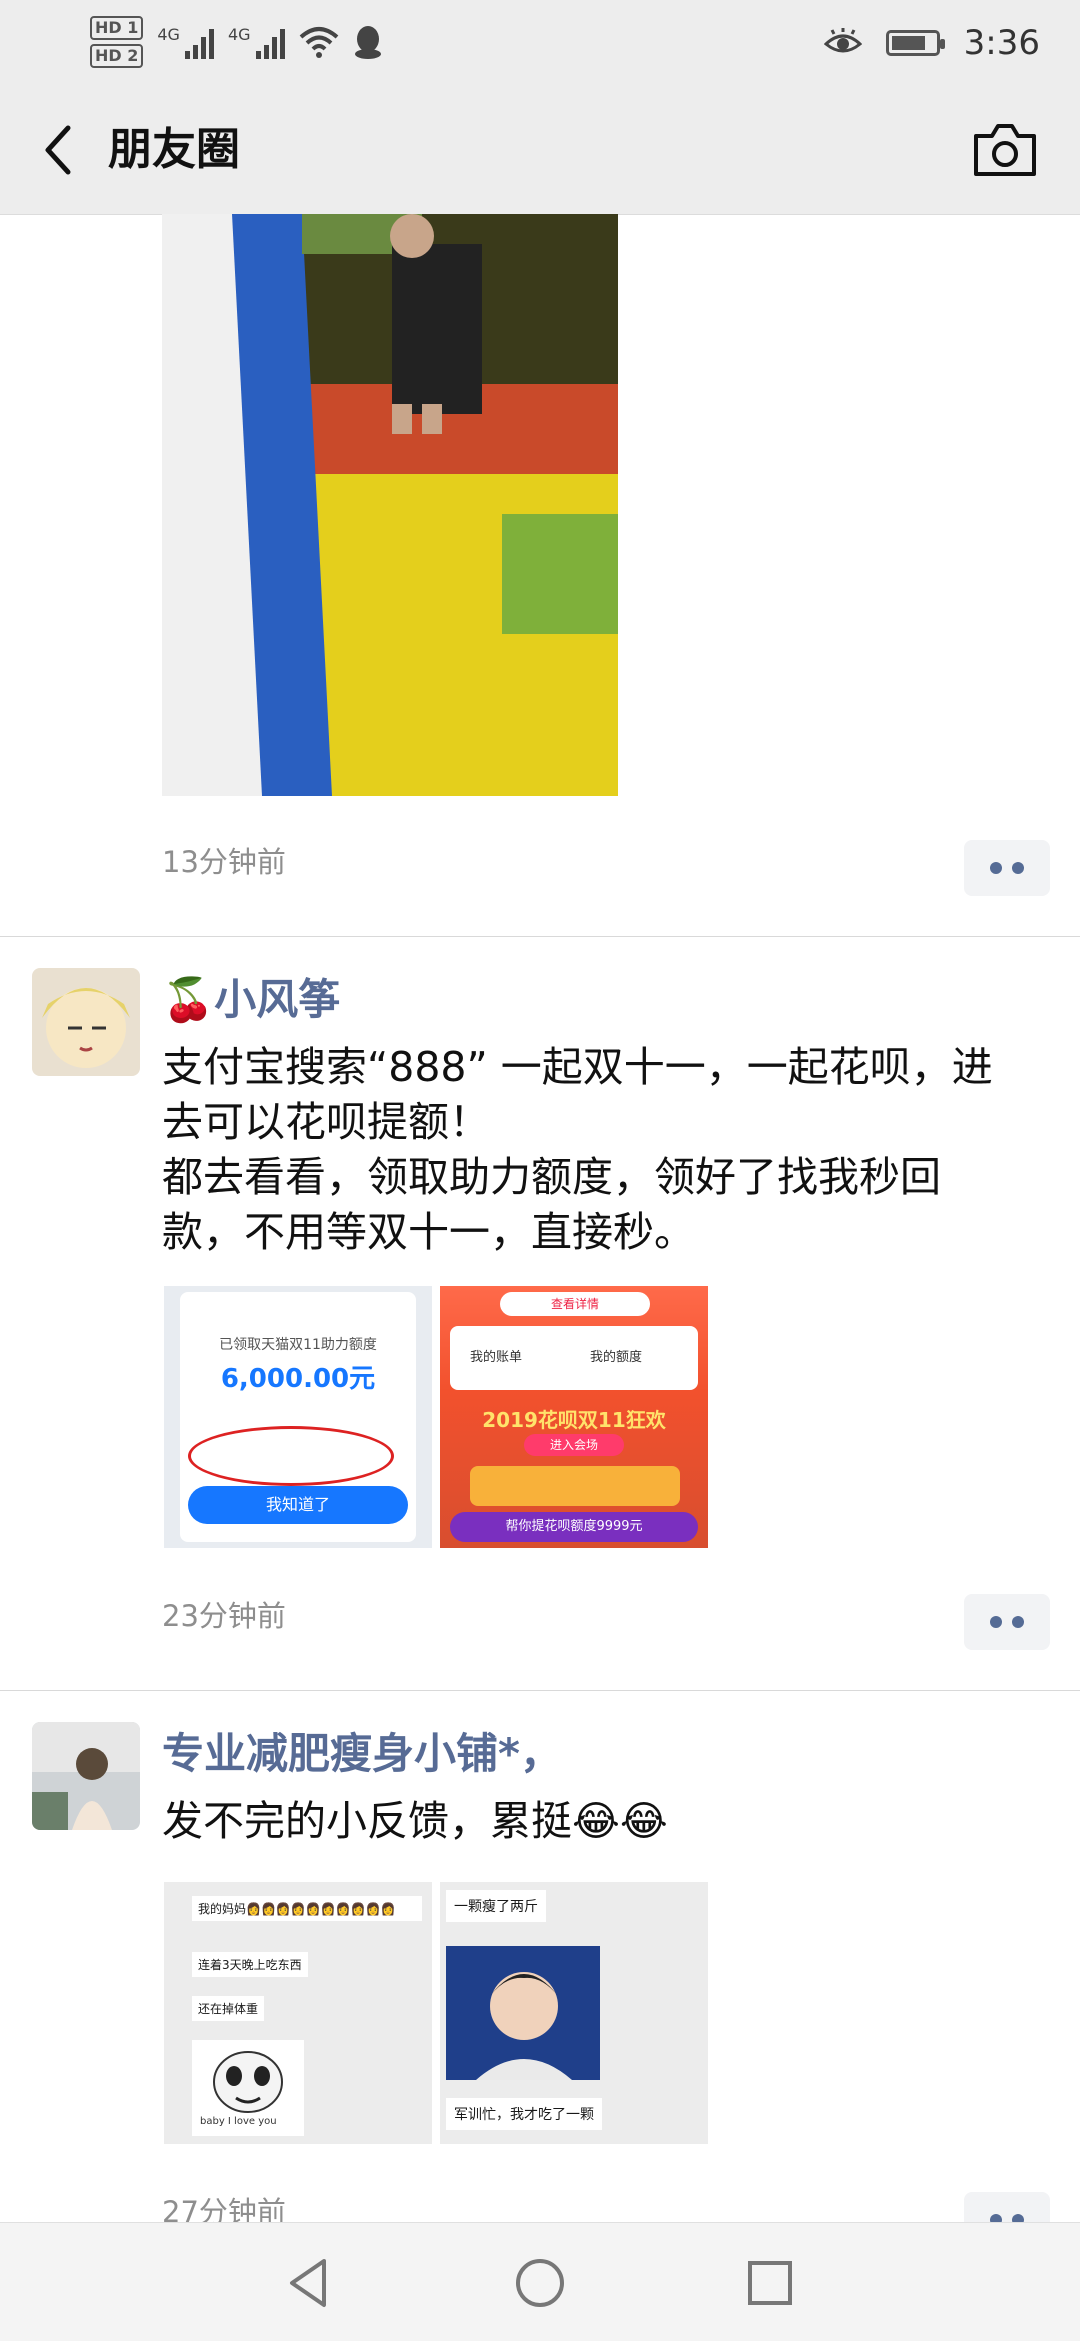  What do you see at coordinates (238, 2121) in the screenshot?
I see `sticker-text: baby I love you` at bounding box center [238, 2121].